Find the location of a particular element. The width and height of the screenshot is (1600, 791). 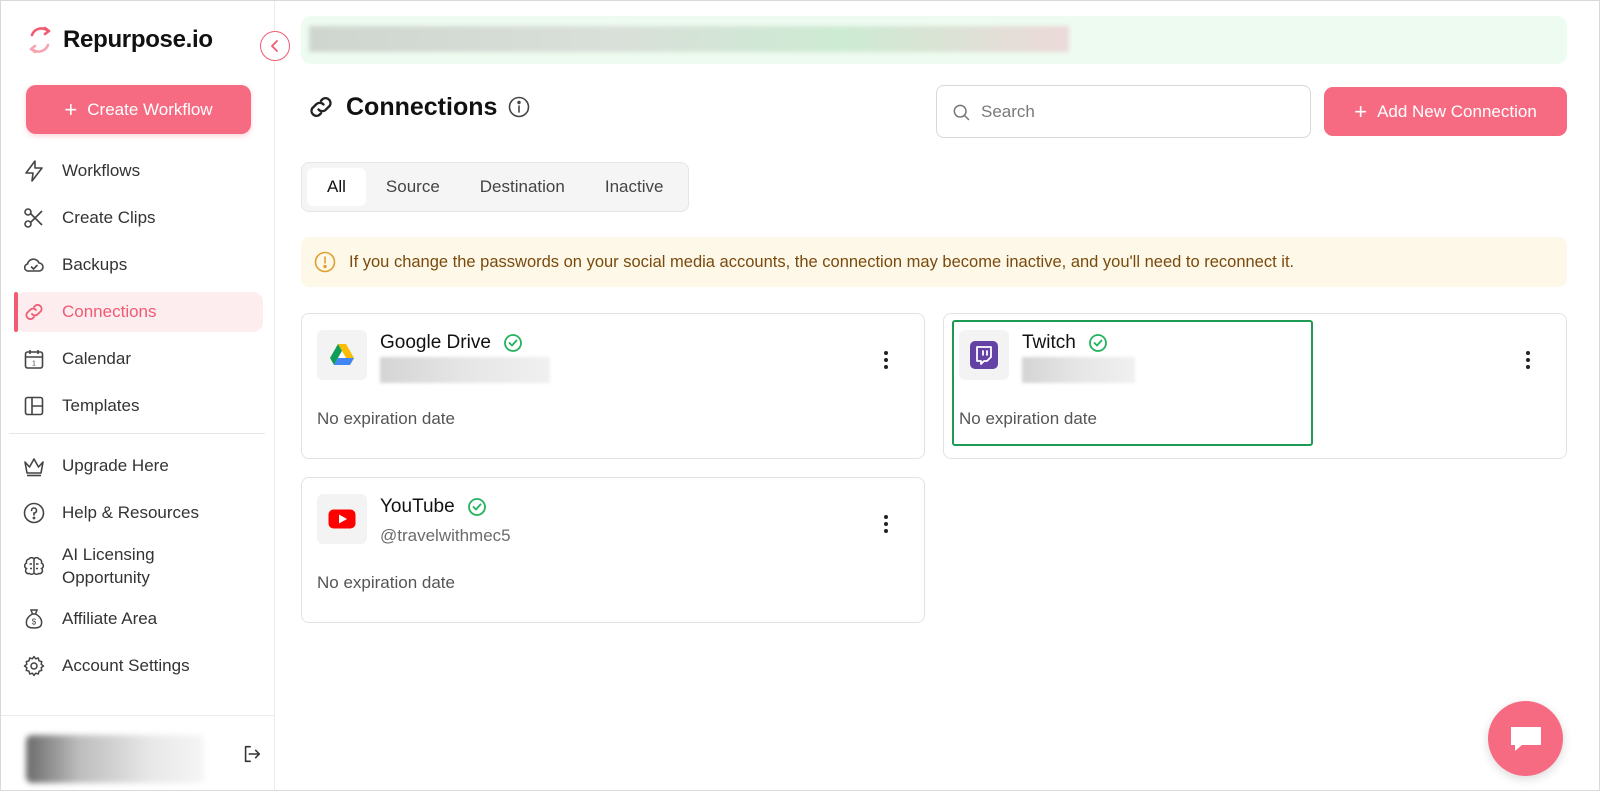

sidebar-item-label: Account Settings is located at coordinates (126, 665).